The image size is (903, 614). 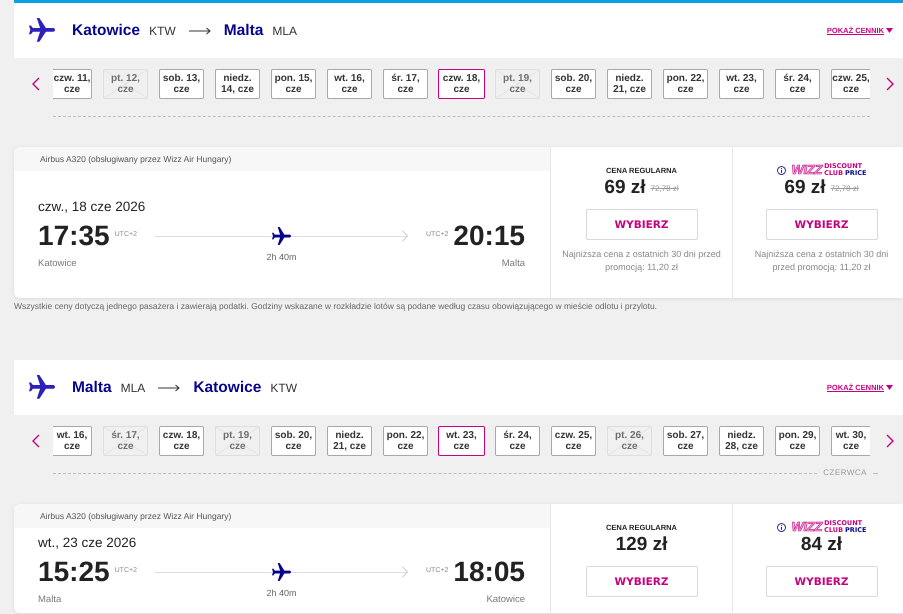 I want to click on date-button: czw. 11, cze, so click(x=72, y=84).